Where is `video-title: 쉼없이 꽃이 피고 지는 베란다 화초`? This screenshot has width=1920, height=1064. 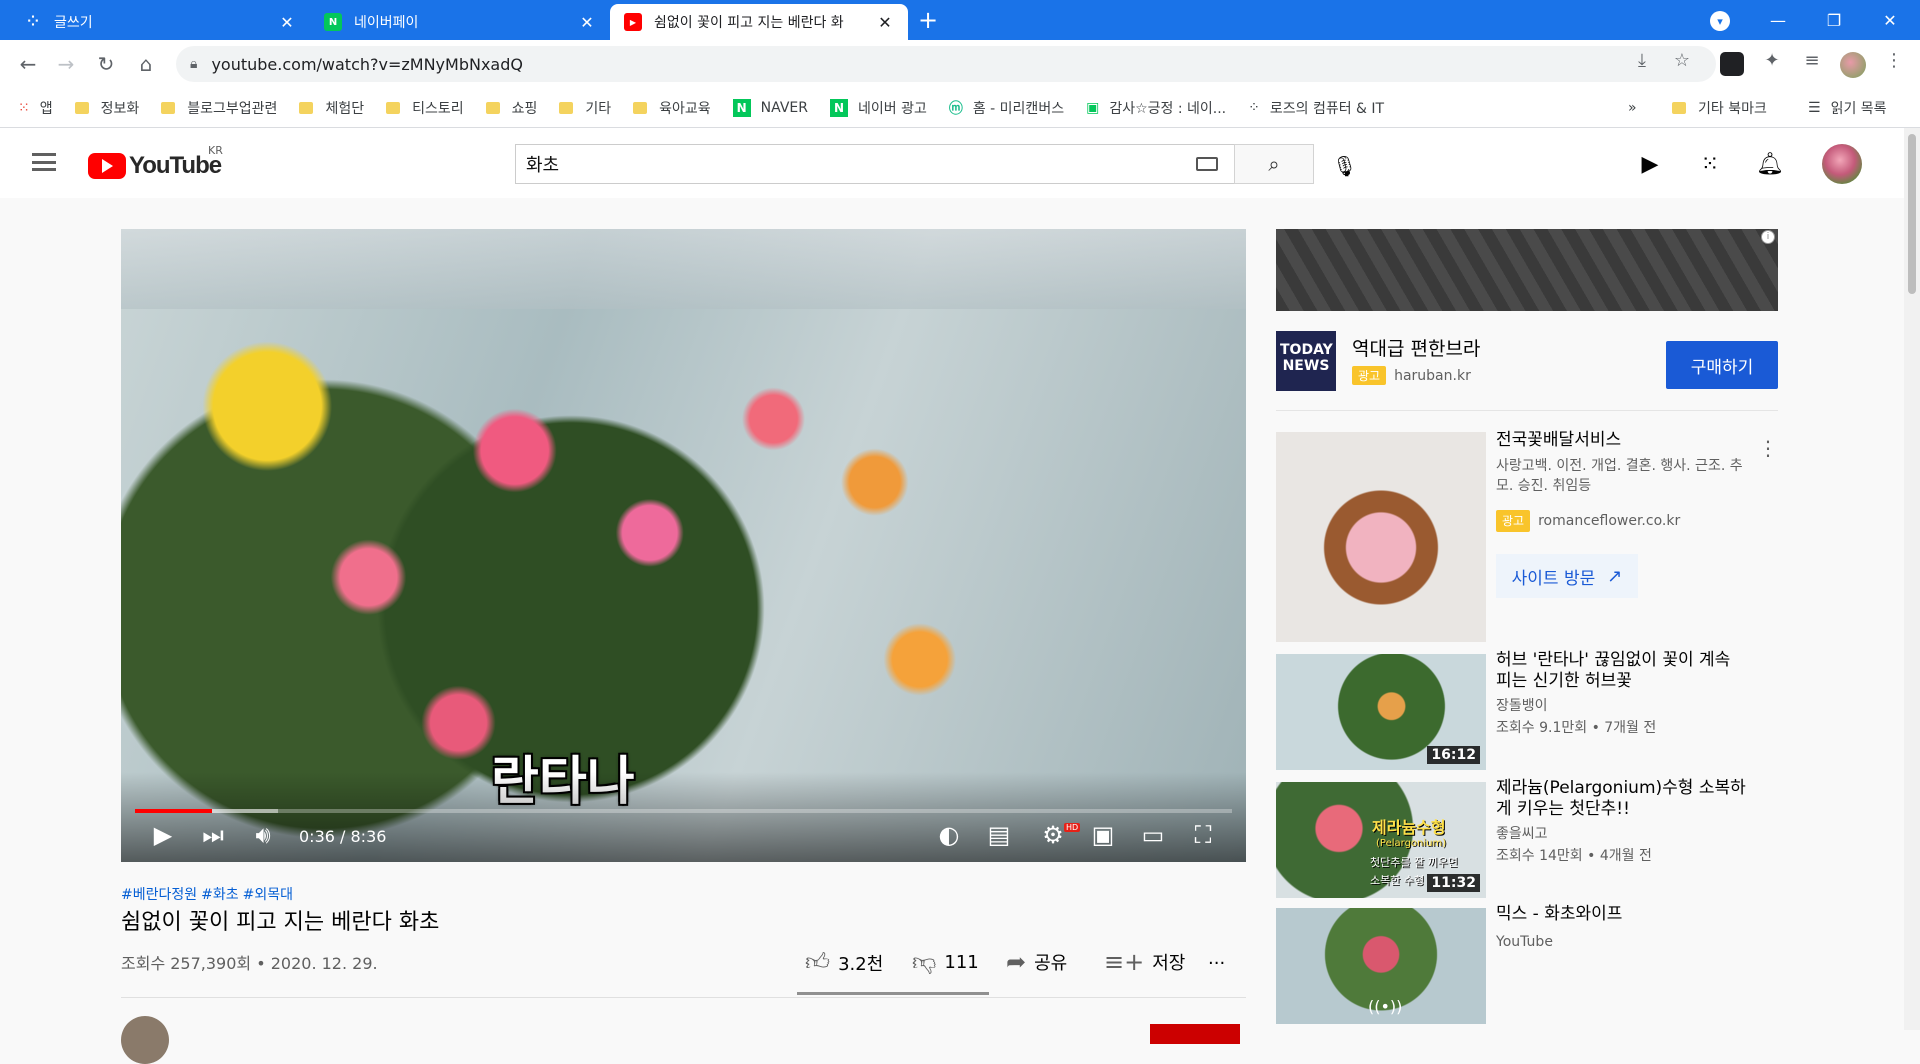 video-title: 쉼없이 꽃이 피고 지는 베란다 화초 is located at coordinates (280, 922).